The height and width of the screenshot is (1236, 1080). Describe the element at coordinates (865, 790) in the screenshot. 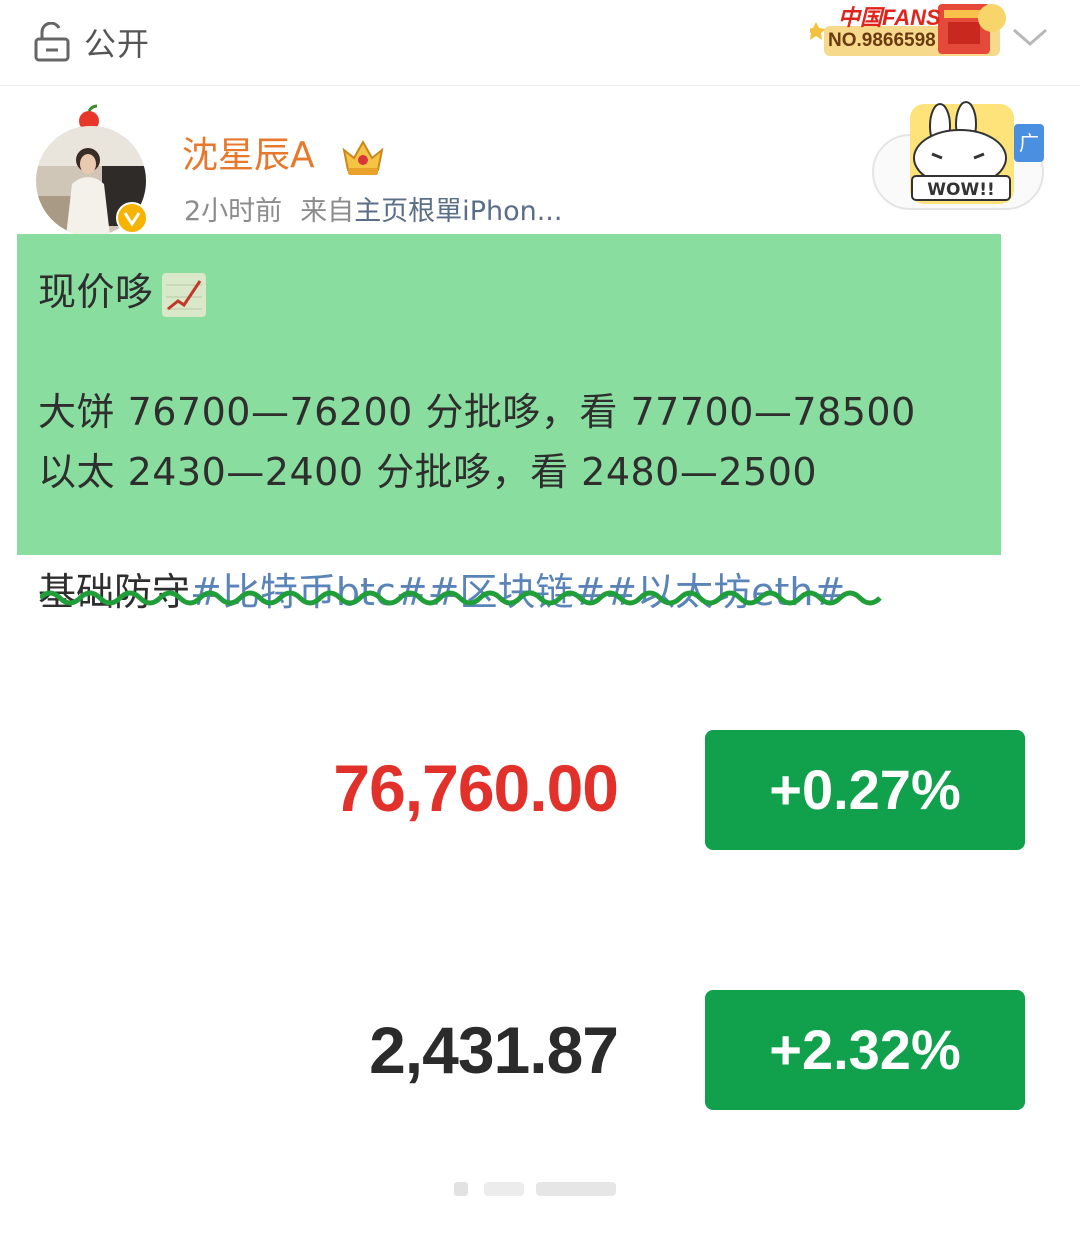

I see `btc-change-button: +0.27%` at that location.